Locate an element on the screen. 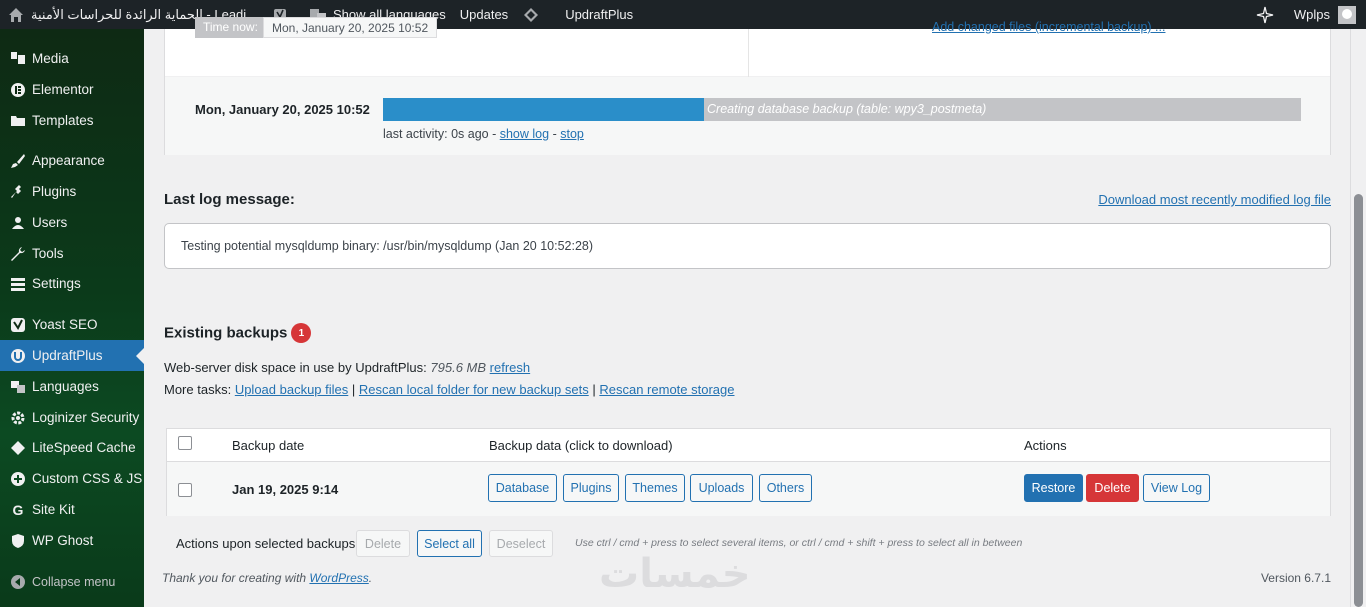  sidebar-item-appearance: Appearance is located at coordinates (72, 160).